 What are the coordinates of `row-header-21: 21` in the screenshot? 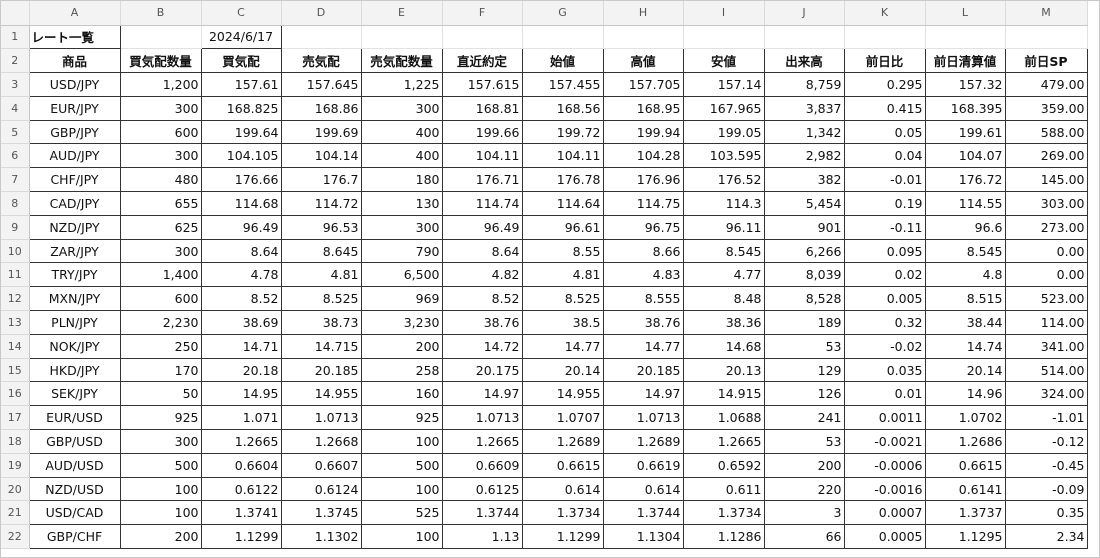 It's located at (15, 513).